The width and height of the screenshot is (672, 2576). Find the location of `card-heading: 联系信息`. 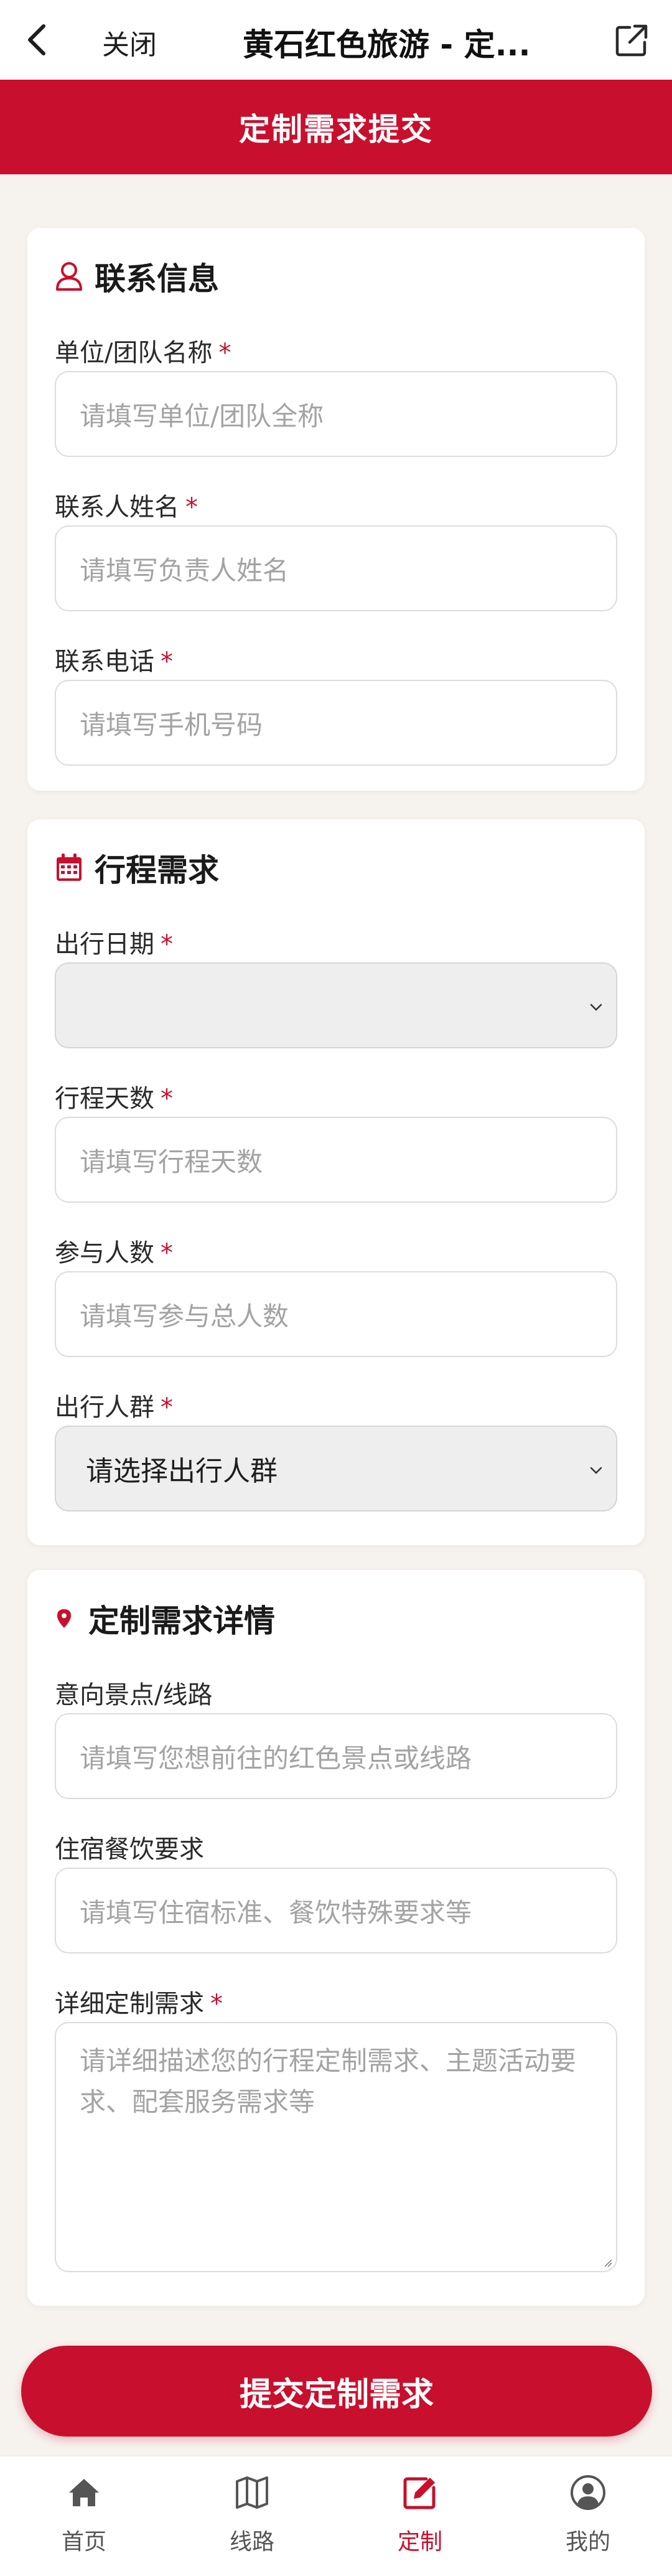

card-heading: 联系信息 is located at coordinates (137, 276).